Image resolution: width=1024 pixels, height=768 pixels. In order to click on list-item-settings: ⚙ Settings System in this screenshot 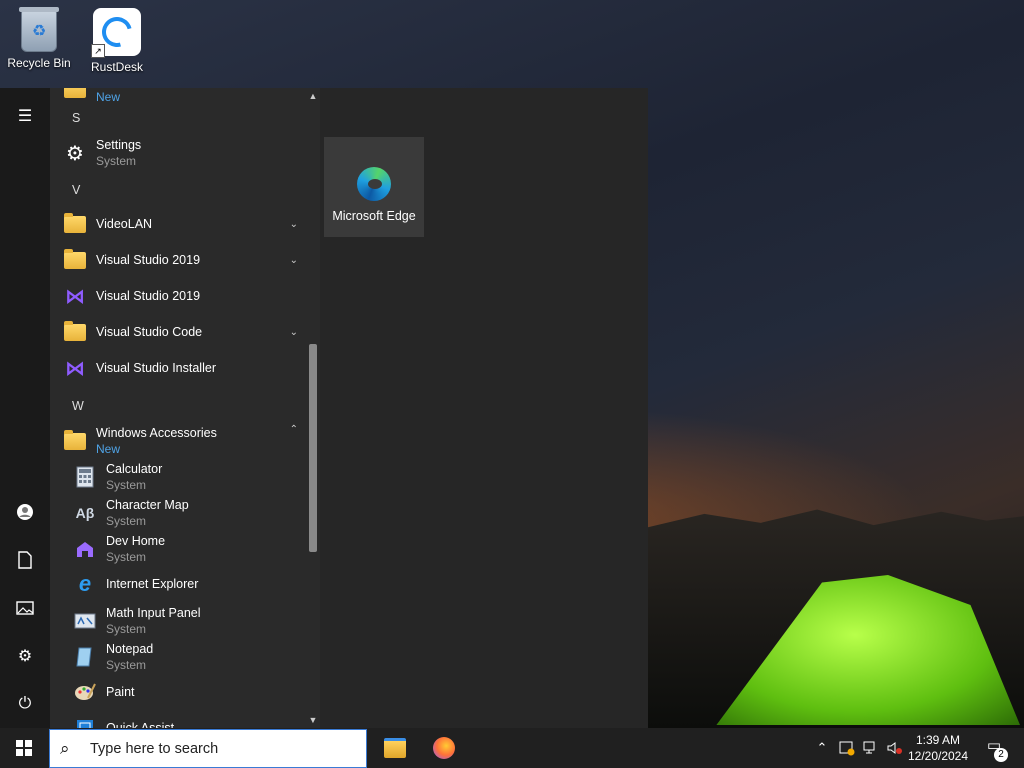, I will do `click(178, 153)`.